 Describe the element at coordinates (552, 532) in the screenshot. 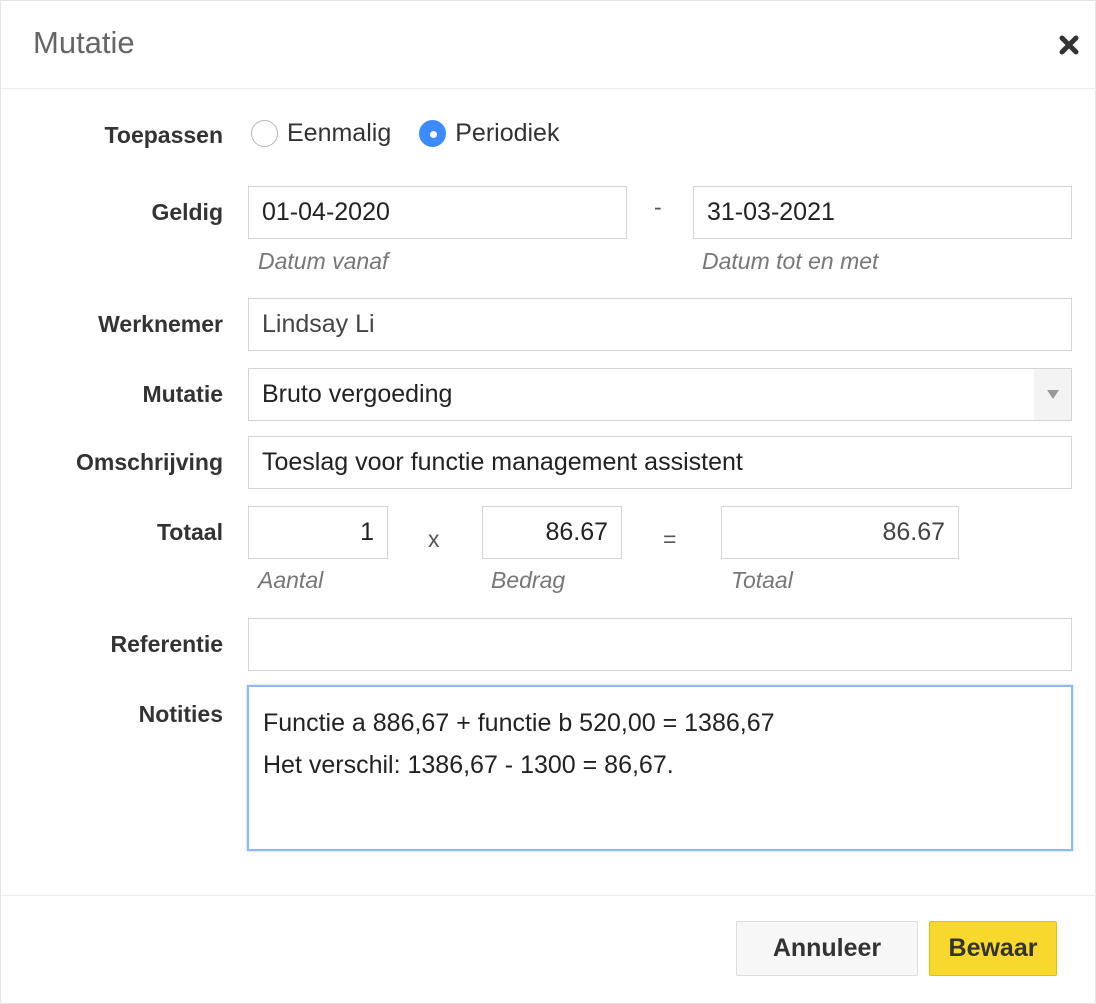

I see `bedrag-input: 86.67` at that location.